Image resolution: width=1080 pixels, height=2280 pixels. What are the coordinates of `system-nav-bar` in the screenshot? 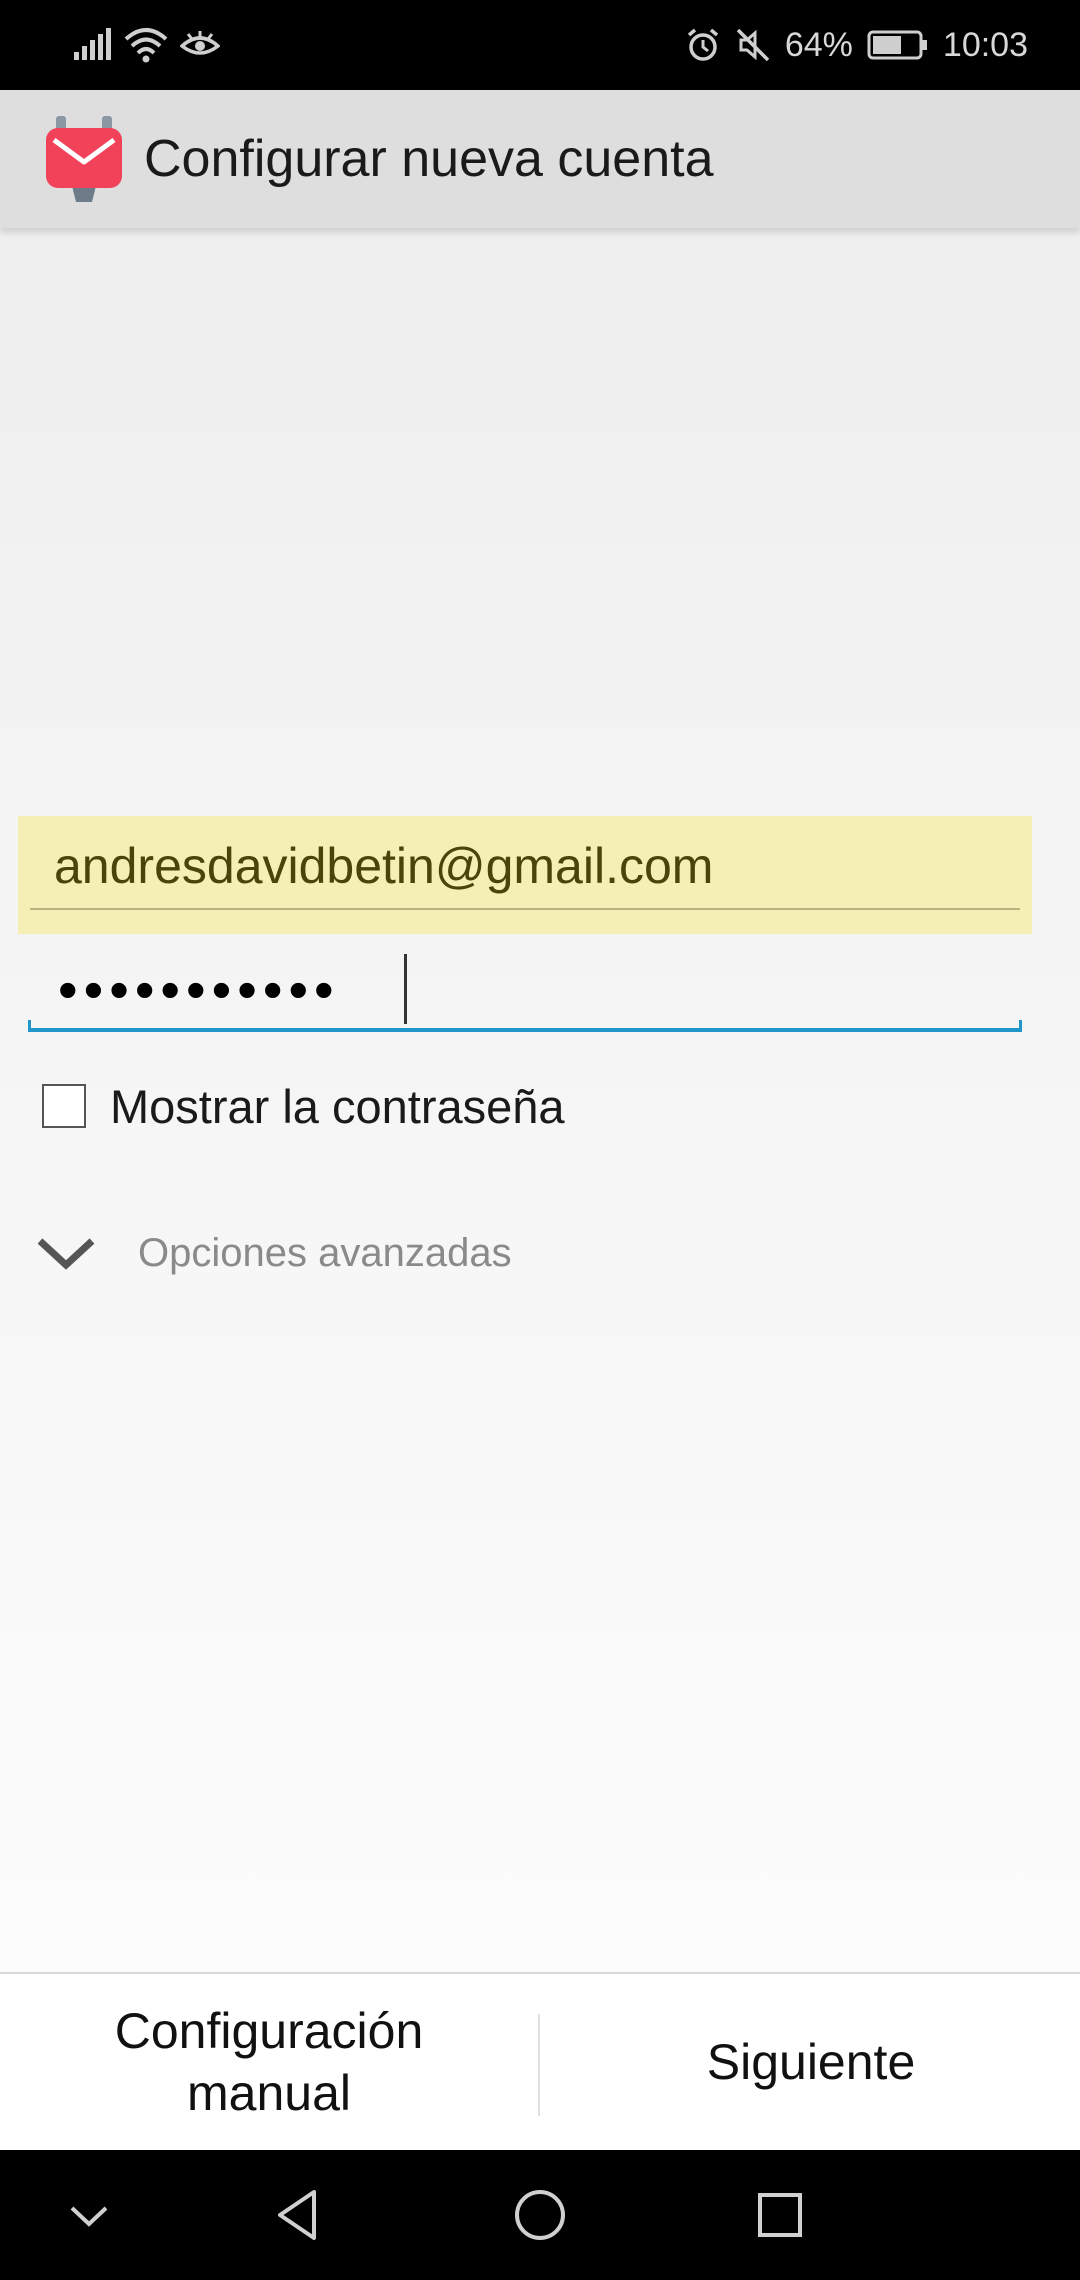 It's located at (540, 2215).